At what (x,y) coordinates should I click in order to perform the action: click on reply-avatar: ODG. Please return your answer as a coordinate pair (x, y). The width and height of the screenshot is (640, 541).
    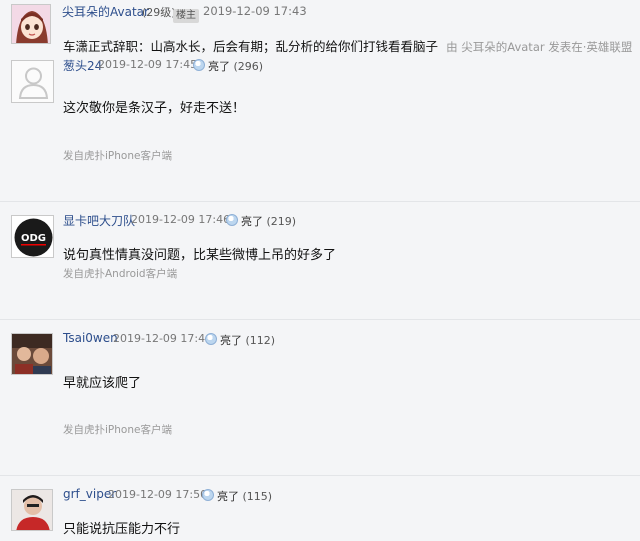
    Looking at the image, I should click on (32, 236).